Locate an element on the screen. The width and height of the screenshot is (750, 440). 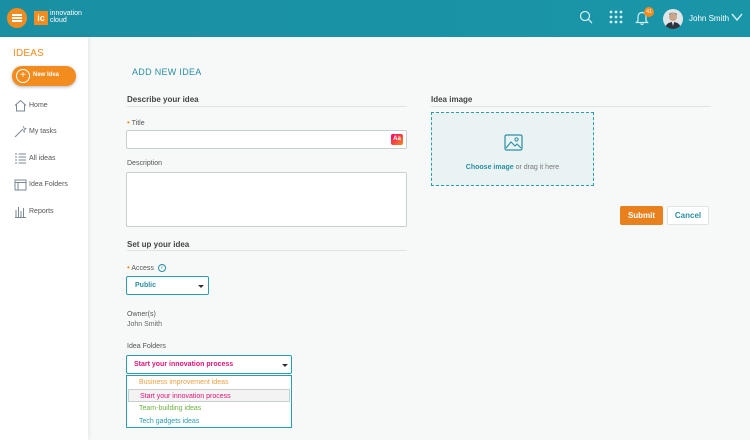
reports-icon is located at coordinates (20, 212).